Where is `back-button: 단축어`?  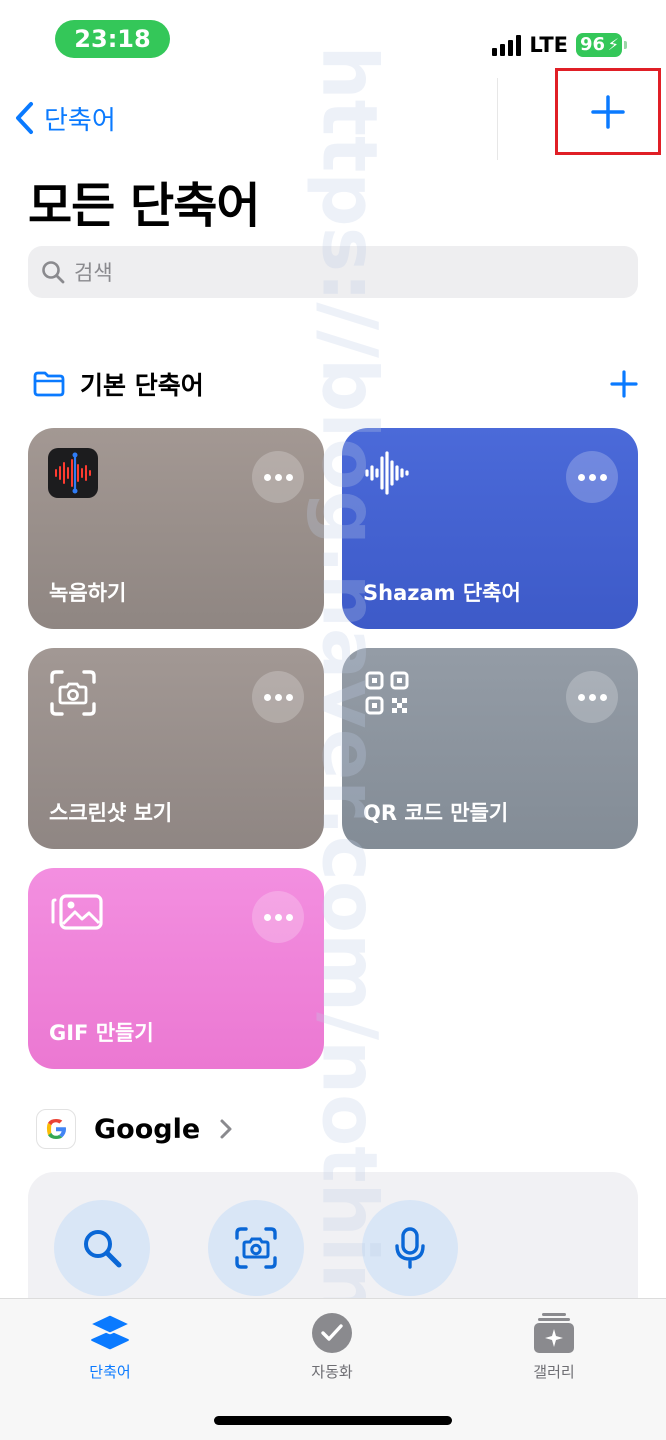
back-button: 단축어 is located at coordinates (65, 118).